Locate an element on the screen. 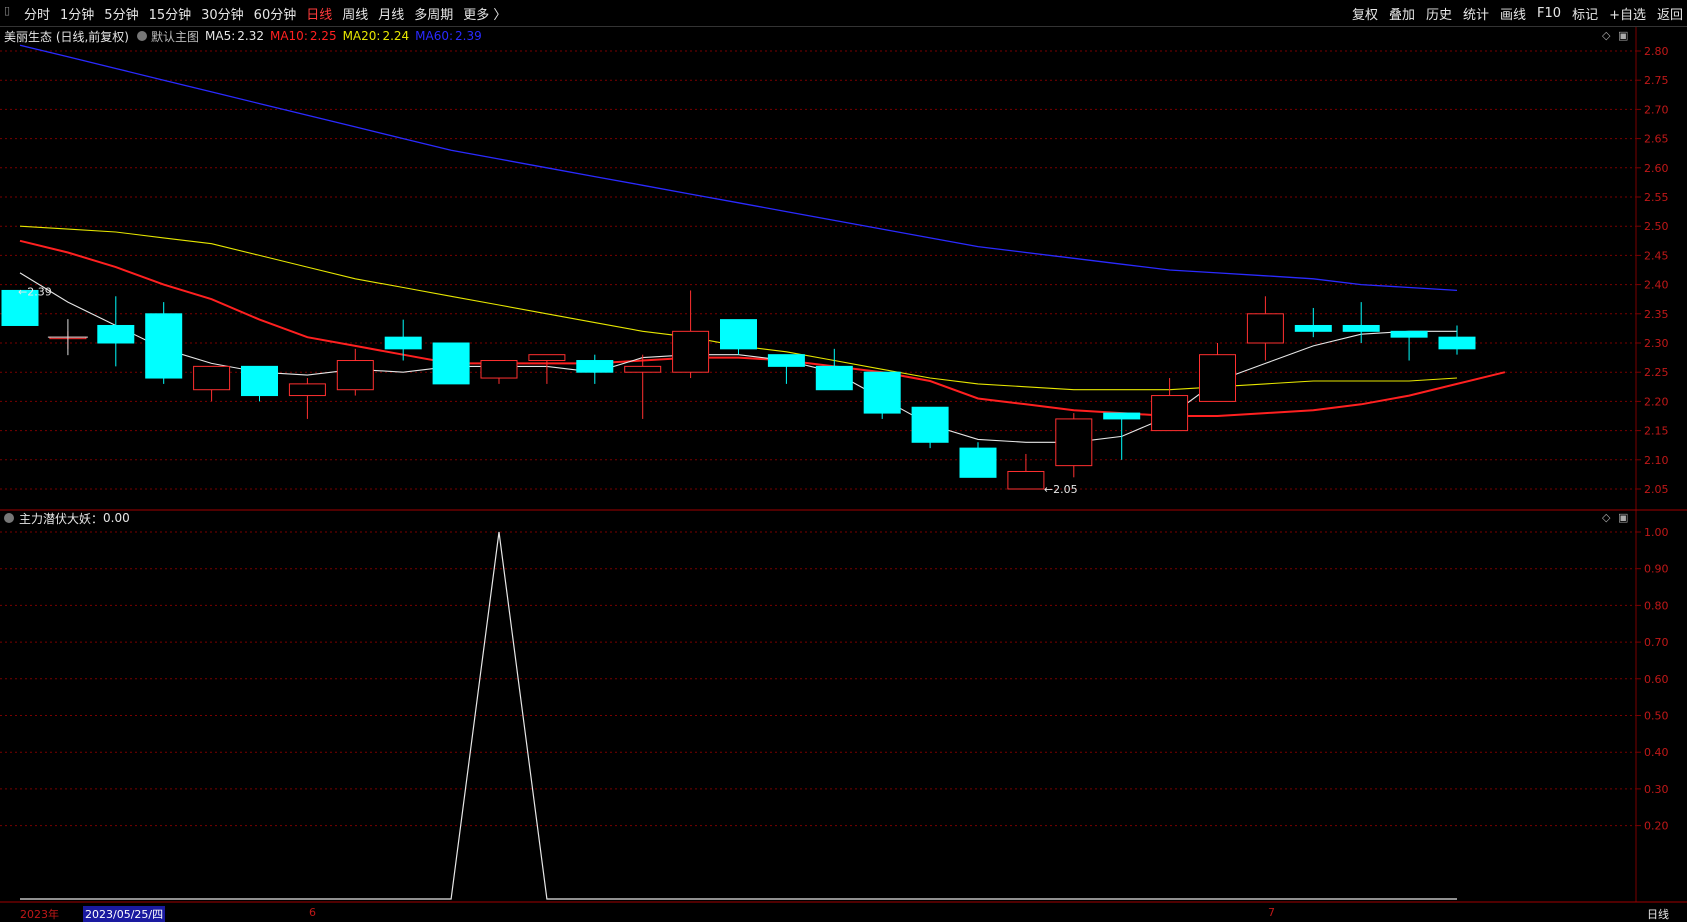 The width and height of the screenshot is (1687, 922). price-tick-label: 2.50 is located at coordinates (1656, 226).